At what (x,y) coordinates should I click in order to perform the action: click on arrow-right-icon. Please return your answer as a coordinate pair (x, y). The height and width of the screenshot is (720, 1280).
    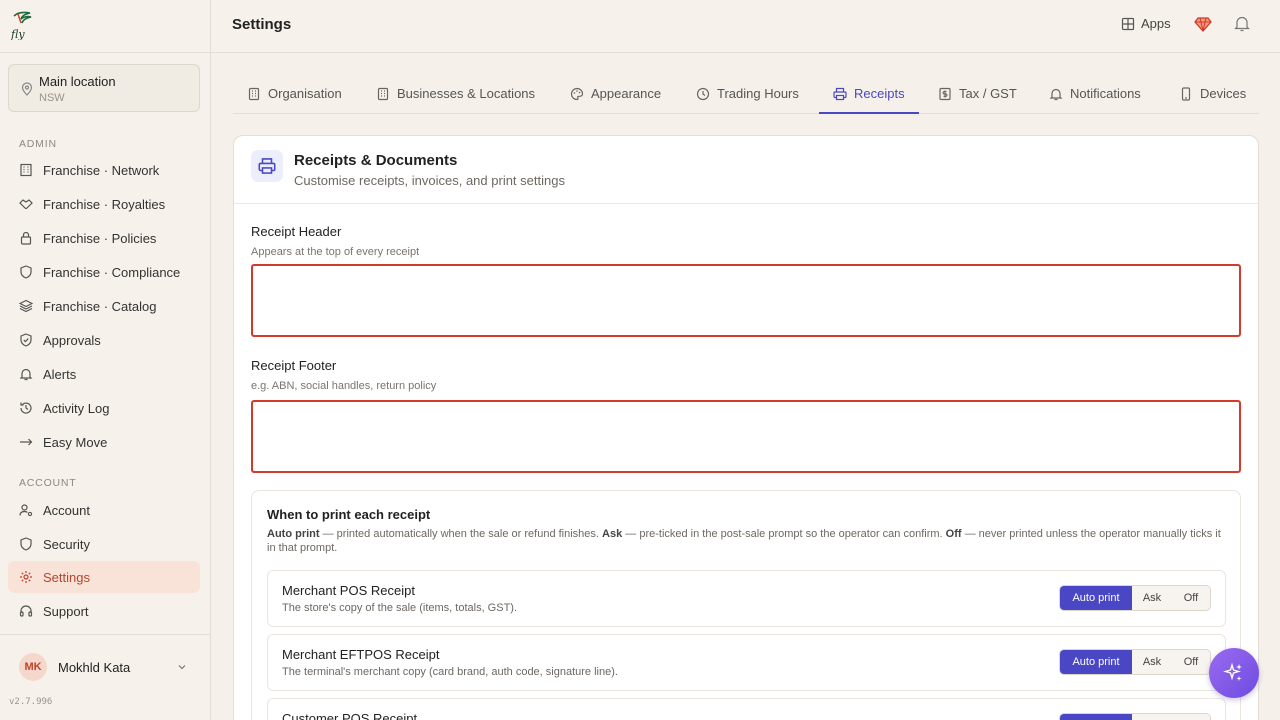
    Looking at the image, I should click on (26, 442).